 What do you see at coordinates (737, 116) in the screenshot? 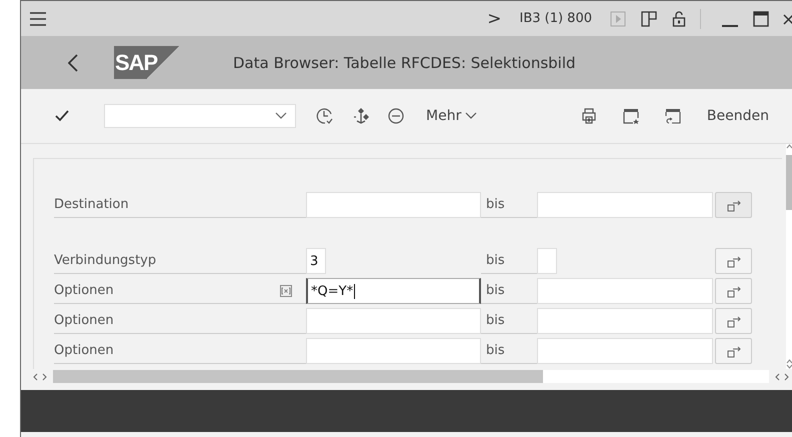
I see `exit-button: Beenden` at bounding box center [737, 116].